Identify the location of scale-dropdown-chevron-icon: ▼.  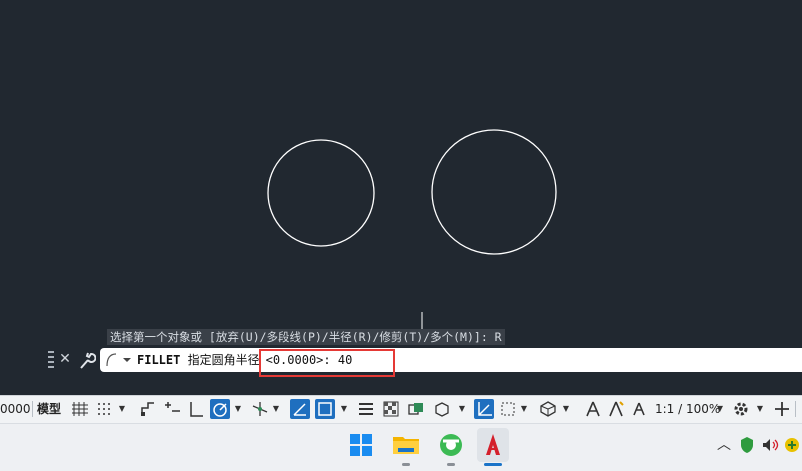
(720, 409).